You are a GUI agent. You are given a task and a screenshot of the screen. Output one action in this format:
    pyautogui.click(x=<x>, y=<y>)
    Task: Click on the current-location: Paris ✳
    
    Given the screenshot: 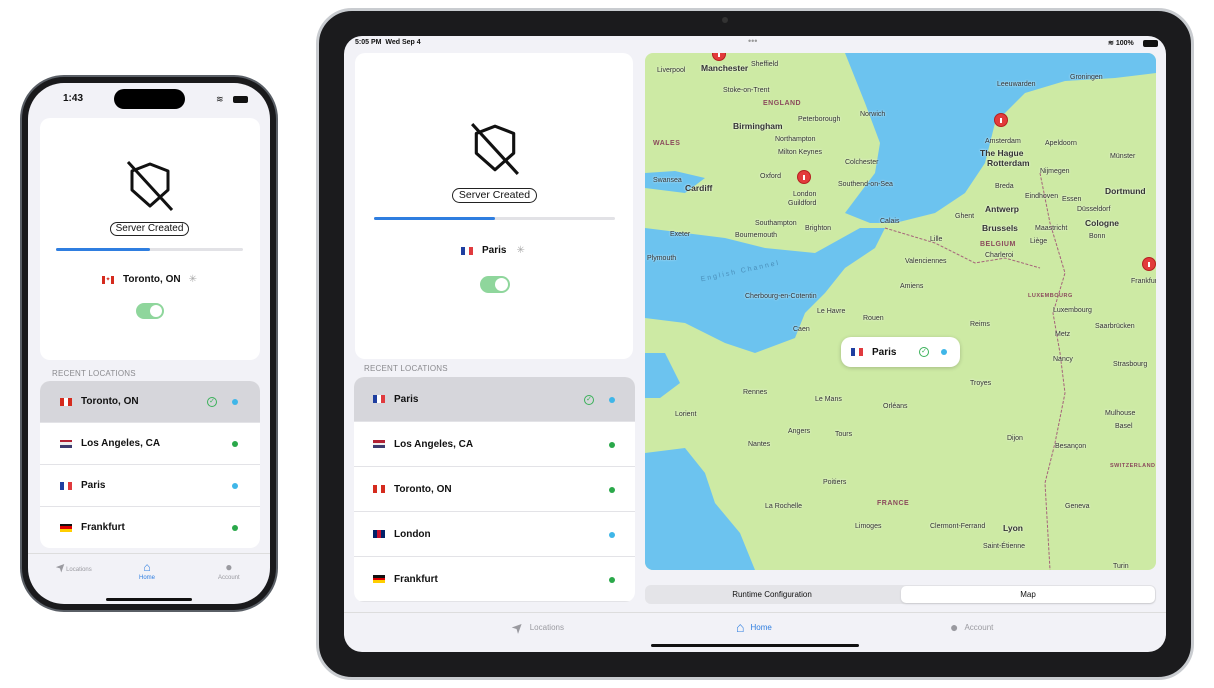 What is the action you would take?
    pyautogui.click(x=493, y=250)
    